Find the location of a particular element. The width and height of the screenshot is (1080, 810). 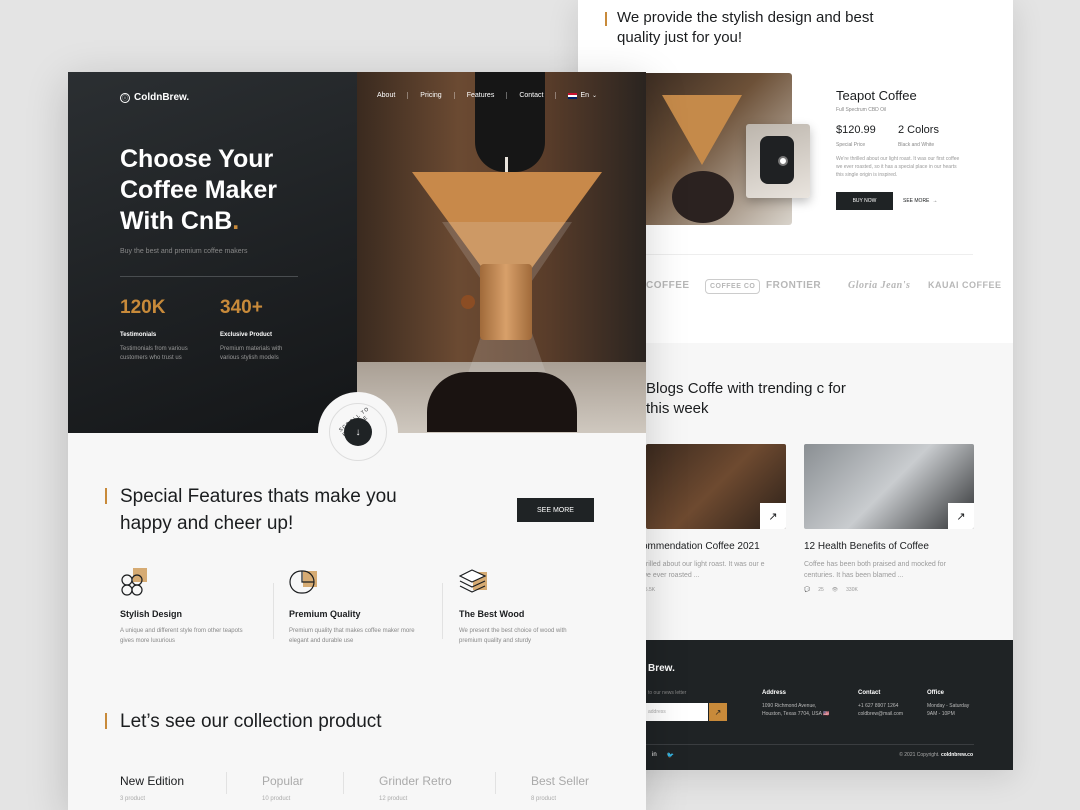

product-title: Teapot Coffee is located at coordinates (876, 95).